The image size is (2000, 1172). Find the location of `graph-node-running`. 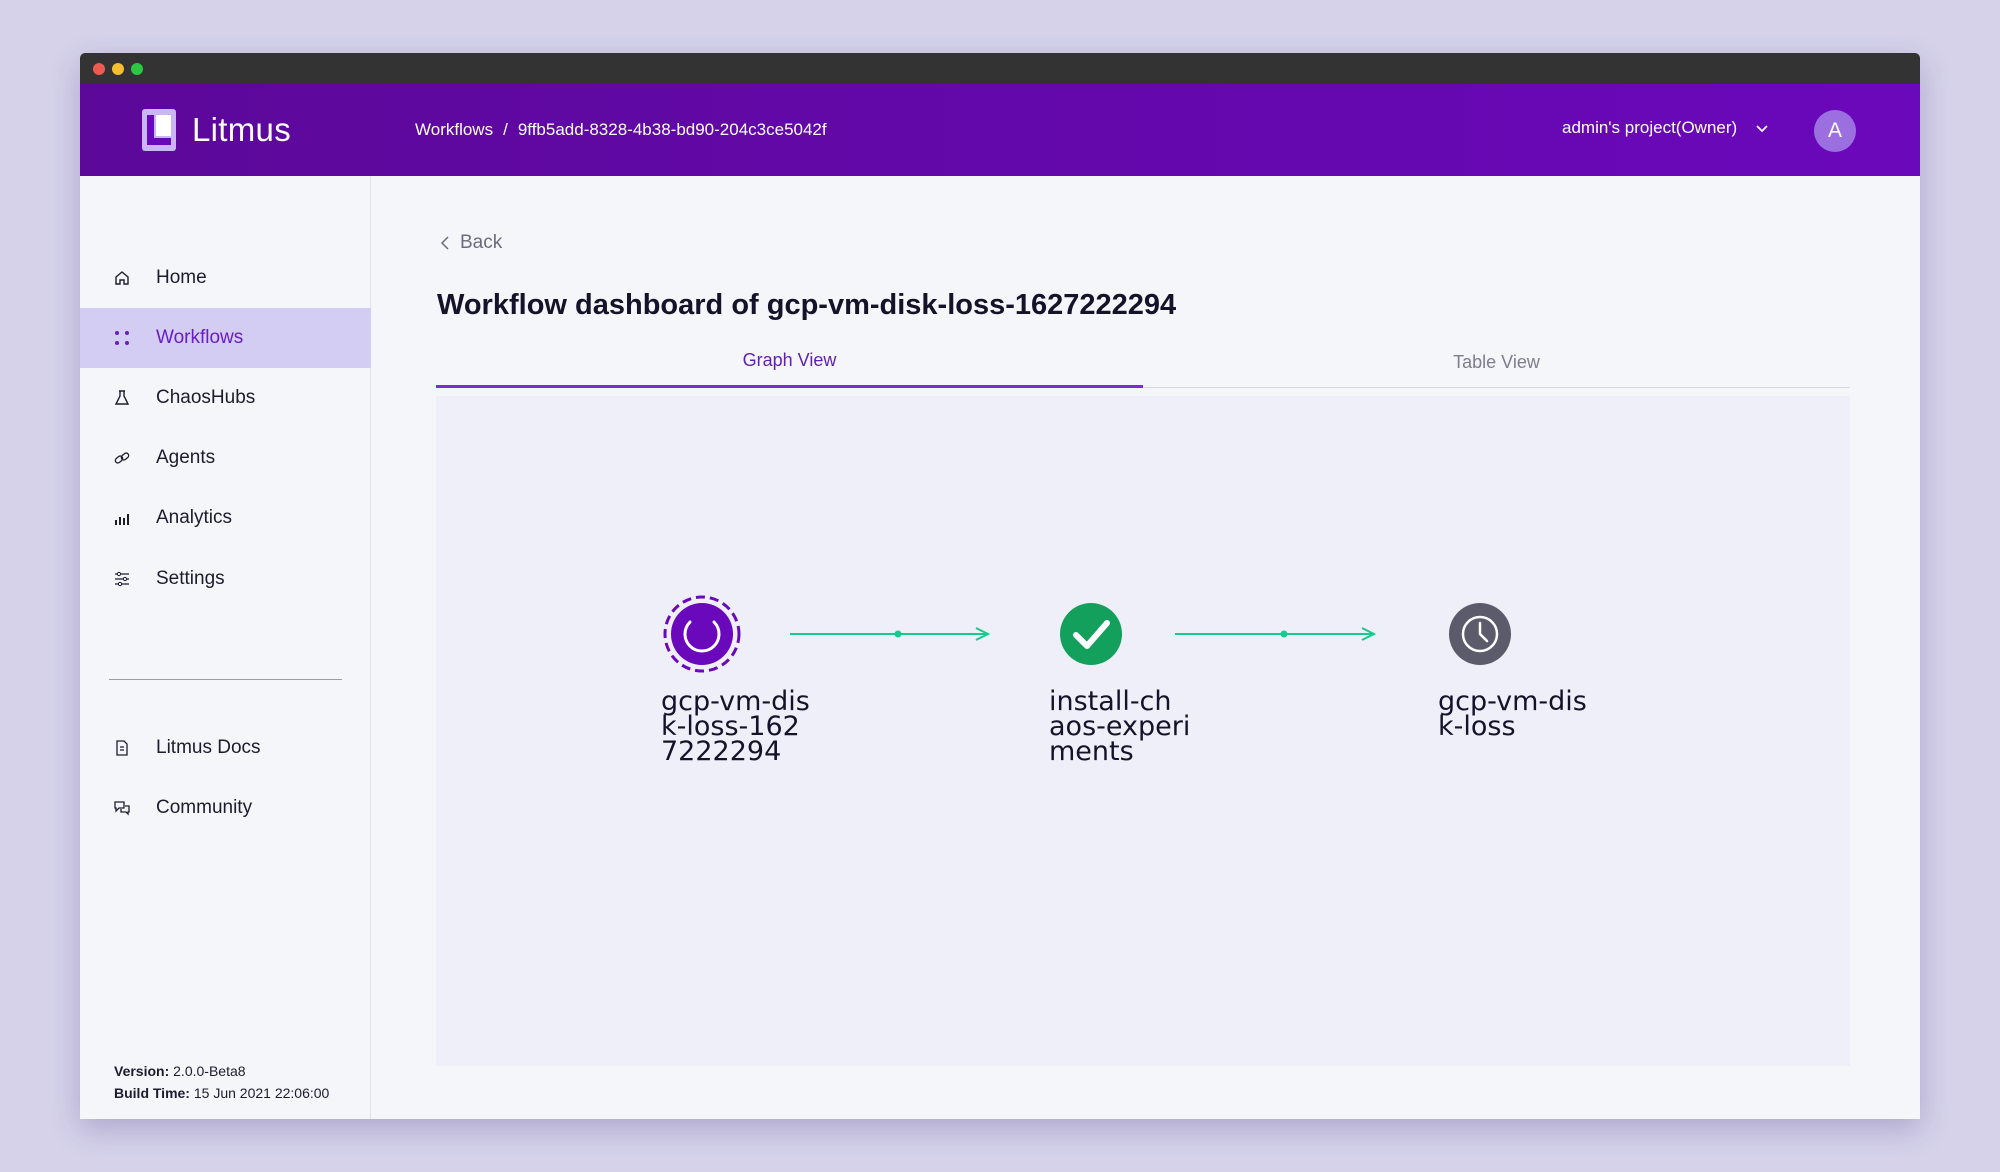

graph-node-running is located at coordinates (702, 634).